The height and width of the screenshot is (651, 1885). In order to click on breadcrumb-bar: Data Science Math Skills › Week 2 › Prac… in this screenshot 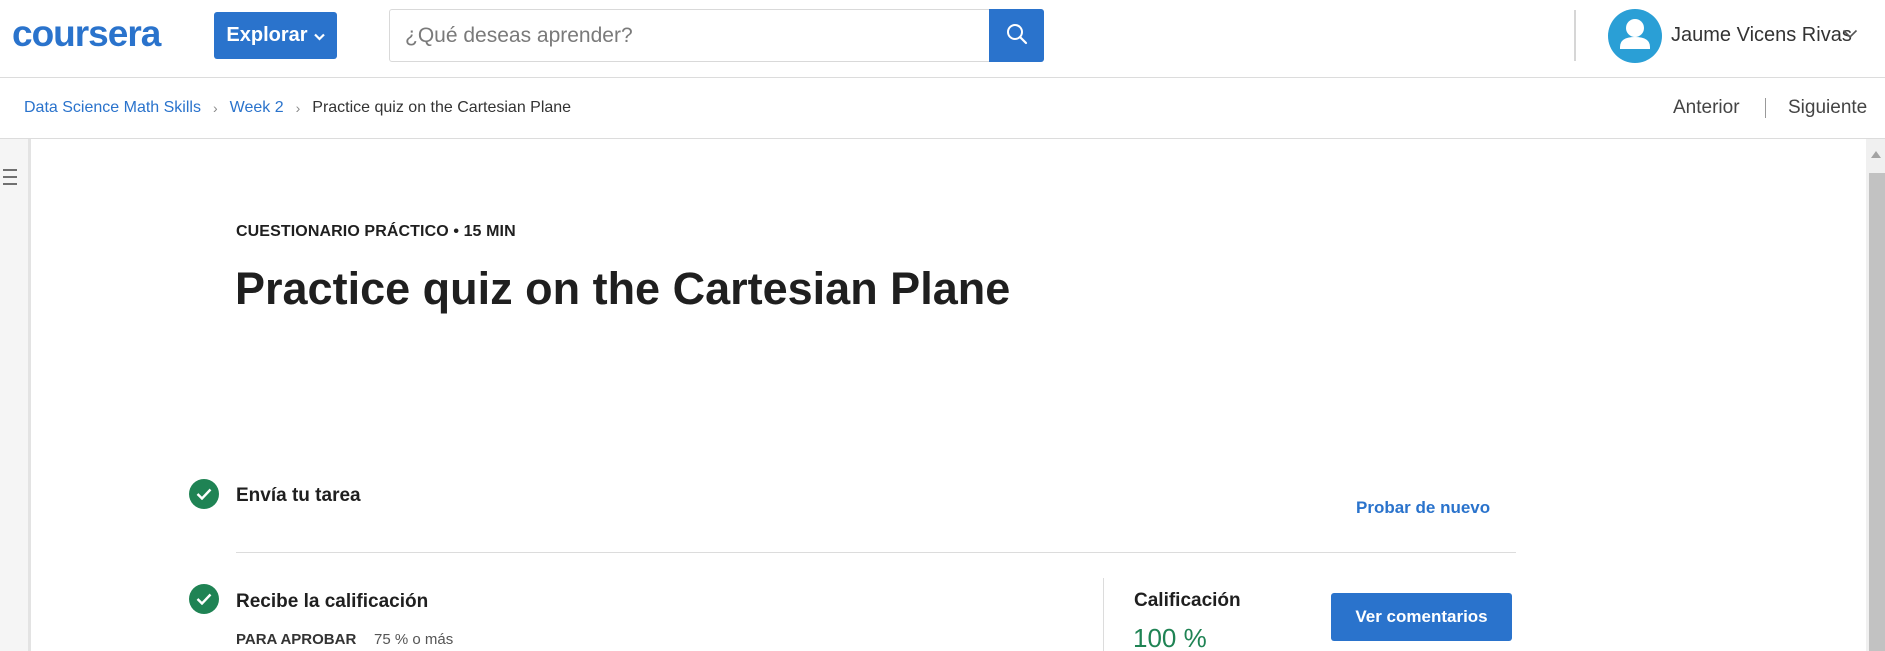, I will do `click(942, 108)`.